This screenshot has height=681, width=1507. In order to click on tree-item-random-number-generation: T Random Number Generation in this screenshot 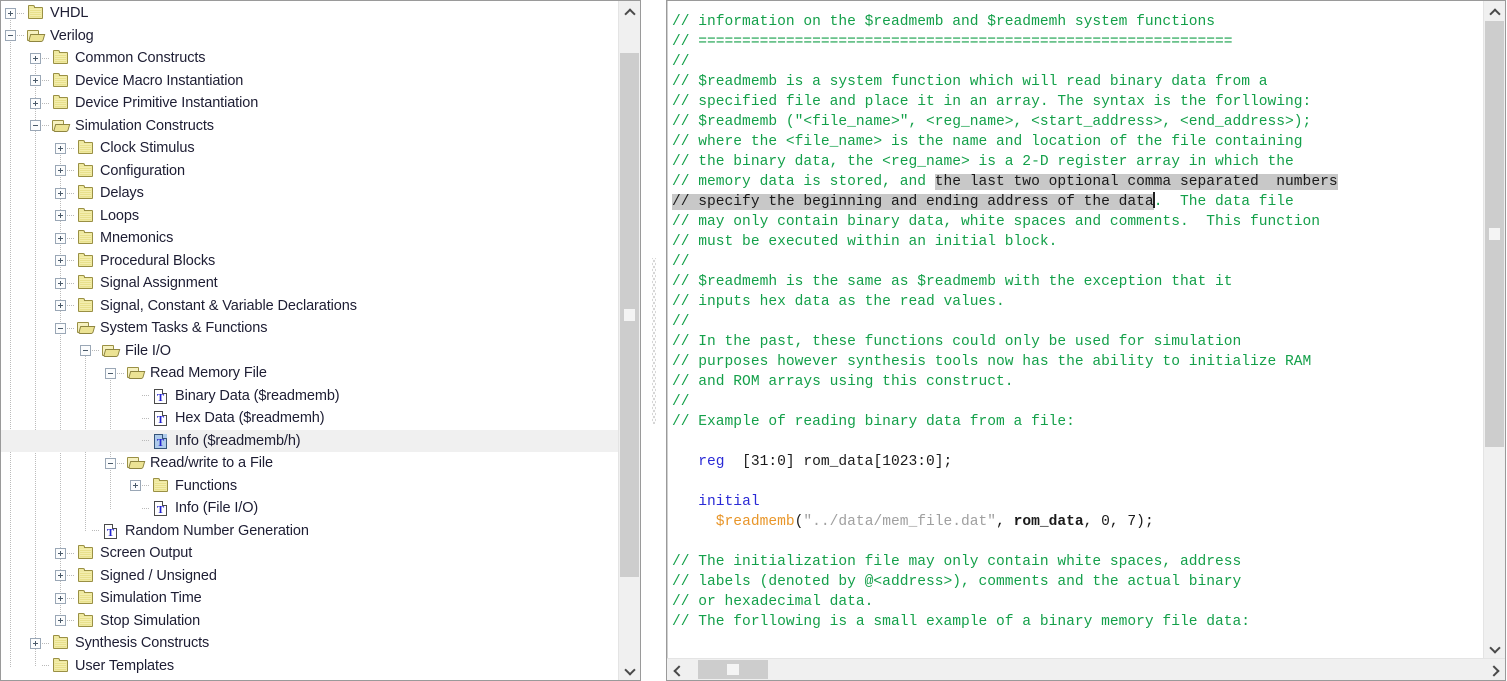, I will do `click(309, 531)`.